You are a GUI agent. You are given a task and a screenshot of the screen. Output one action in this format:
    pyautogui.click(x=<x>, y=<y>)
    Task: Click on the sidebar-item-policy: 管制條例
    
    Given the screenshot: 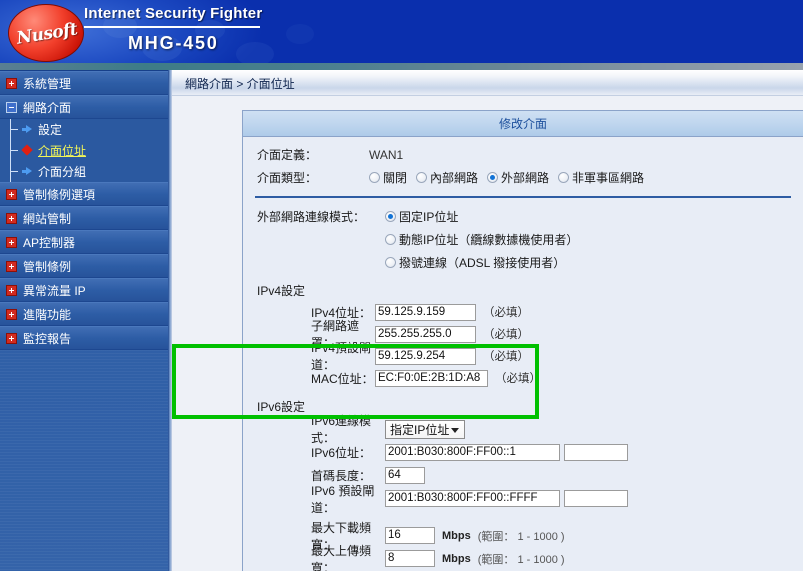 What is the action you would take?
    pyautogui.click(x=84, y=266)
    